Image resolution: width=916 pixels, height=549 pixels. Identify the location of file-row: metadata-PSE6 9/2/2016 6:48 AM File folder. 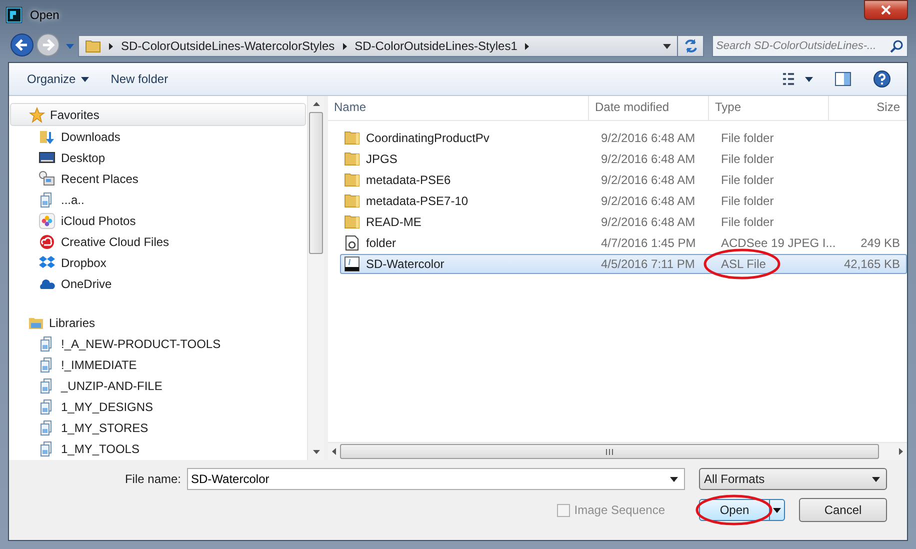
(623, 180).